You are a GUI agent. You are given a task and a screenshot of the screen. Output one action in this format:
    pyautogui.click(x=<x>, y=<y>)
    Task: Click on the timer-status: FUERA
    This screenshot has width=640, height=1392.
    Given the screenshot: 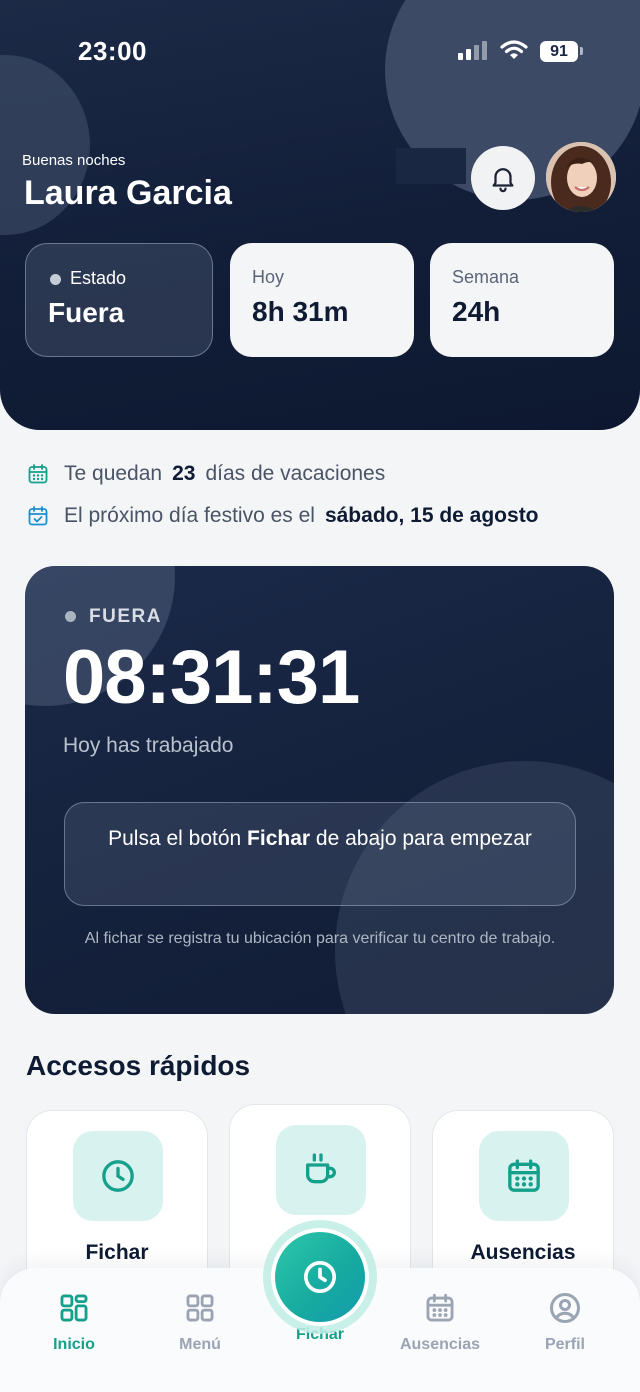 What is the action you would take?
    pyautogui.click(x=112, y=617)
    